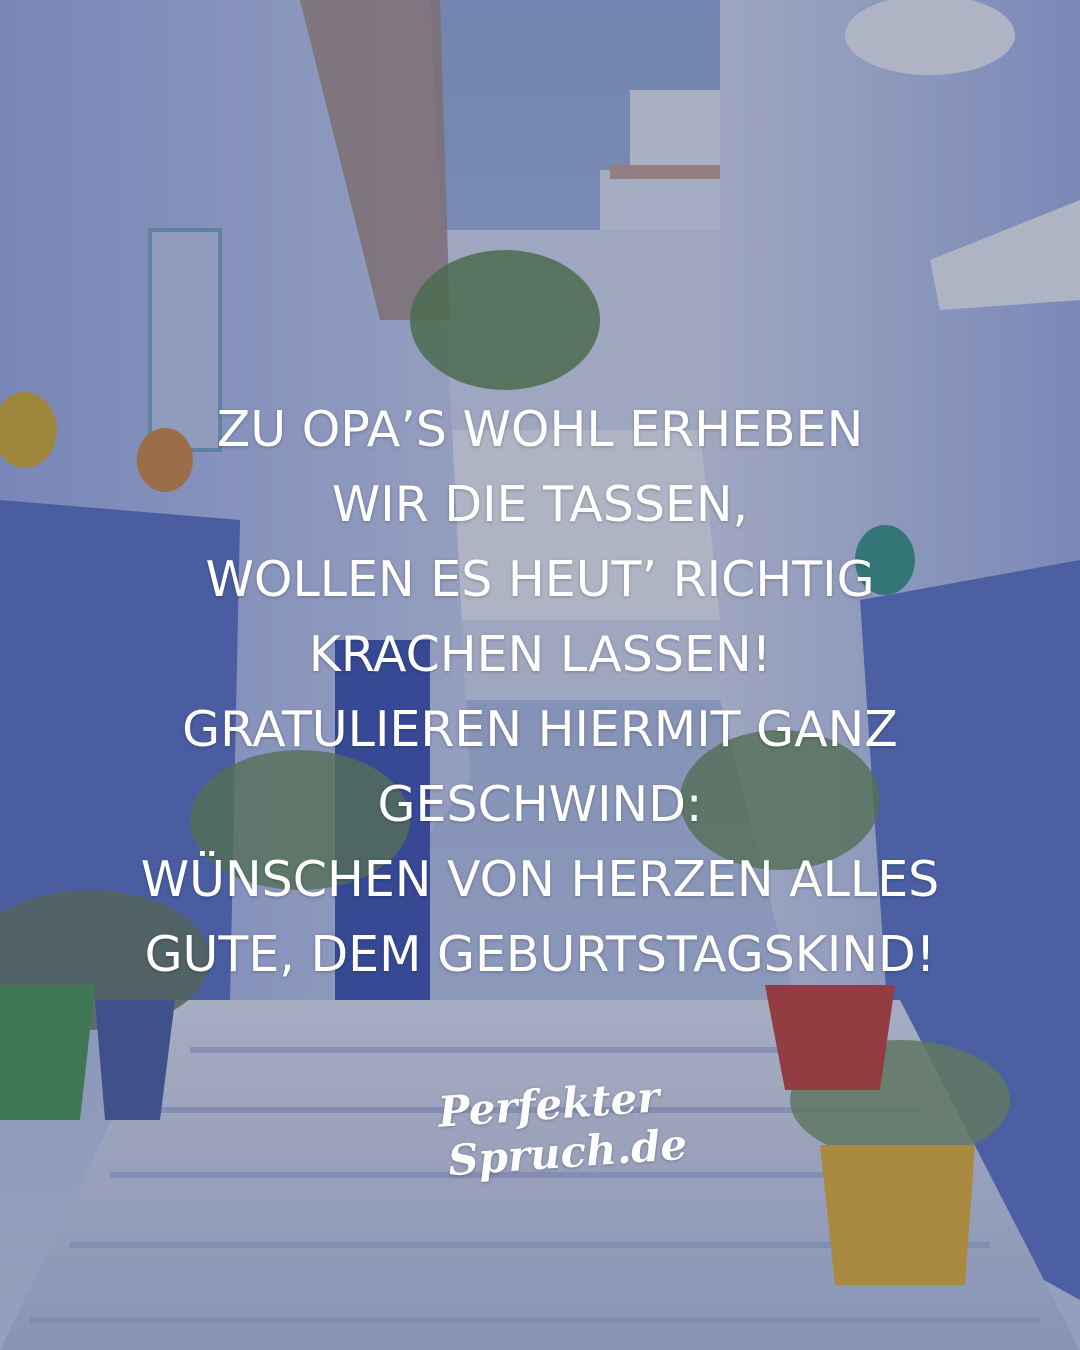 This screenshot has width=1080, height=1350. Describe the element at coordinates (540, 879) in the screenshot. I see `quote-line-7: WÜNSCHEN VON HERZEN ALLES` at that location.